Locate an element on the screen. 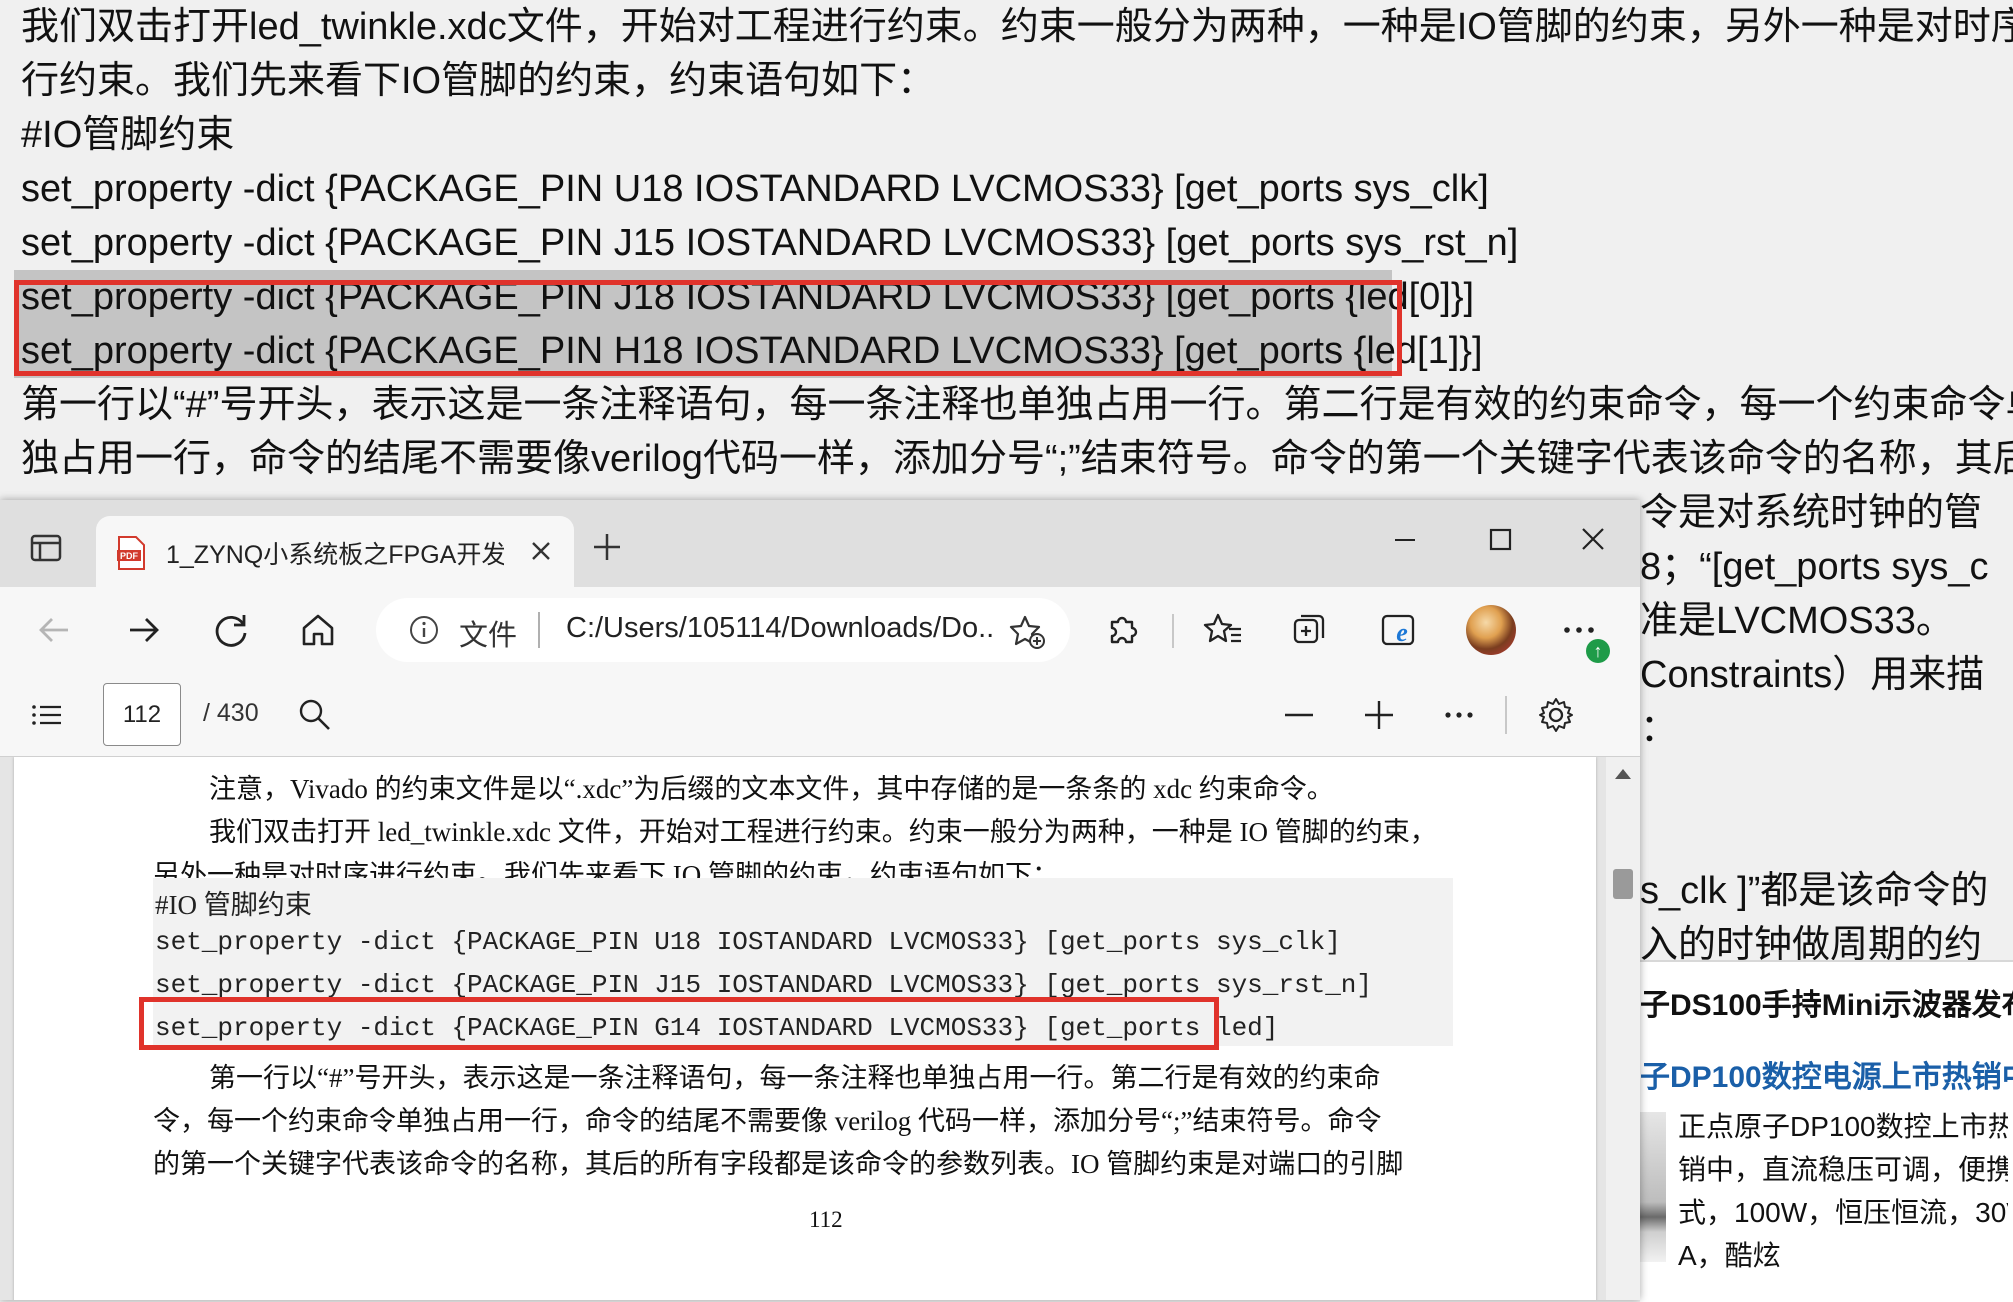  article-fragment: ： is located at coordinates (1659, 729).